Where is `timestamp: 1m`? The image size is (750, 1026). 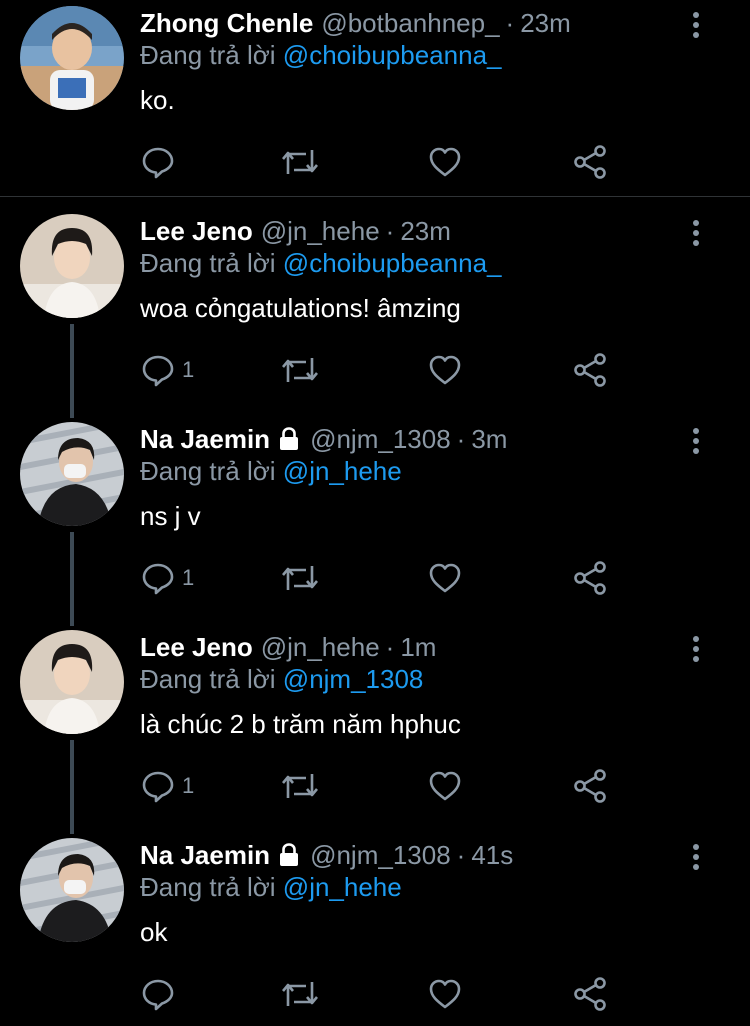
timestamp: 1m is located at coordinates (418, 647).